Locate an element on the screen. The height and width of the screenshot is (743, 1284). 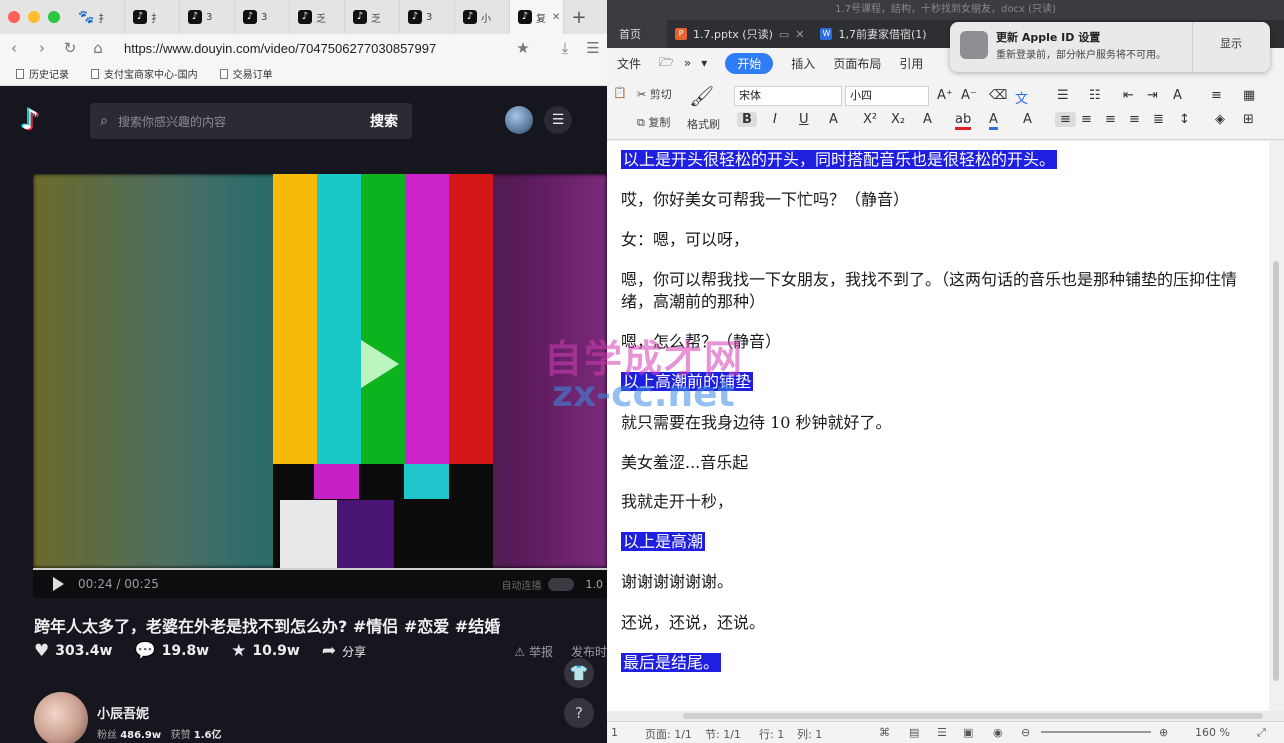
paragraph: 哎，你好美女可帮我一下忙吗？（静音） is located at coordinates (765, 200).